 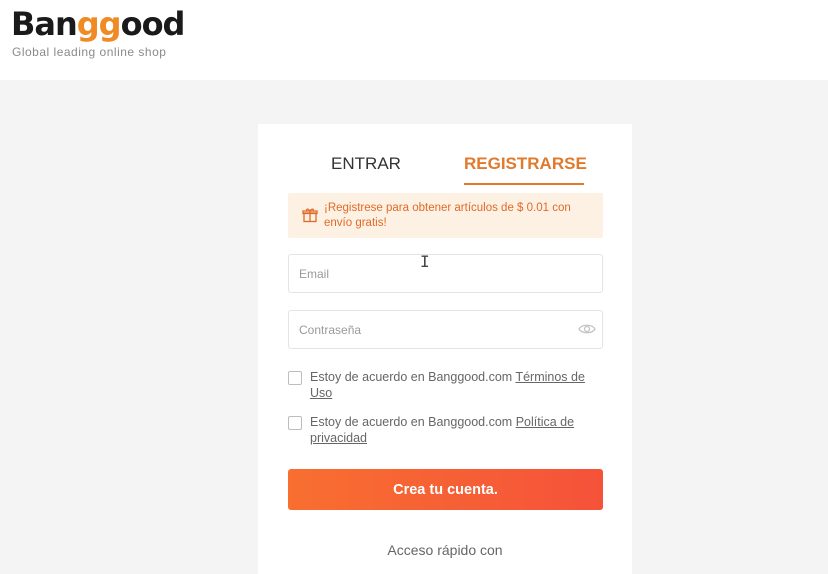 I want to click on logo-text-prefix: Ban, so click(x=44, y=24).